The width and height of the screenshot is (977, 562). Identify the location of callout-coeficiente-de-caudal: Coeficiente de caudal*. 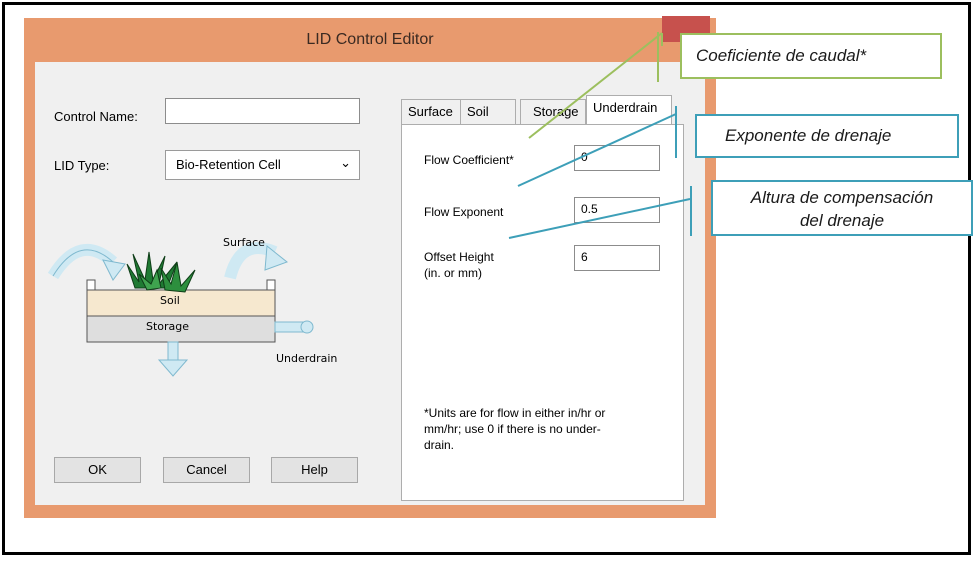
(811, 56).